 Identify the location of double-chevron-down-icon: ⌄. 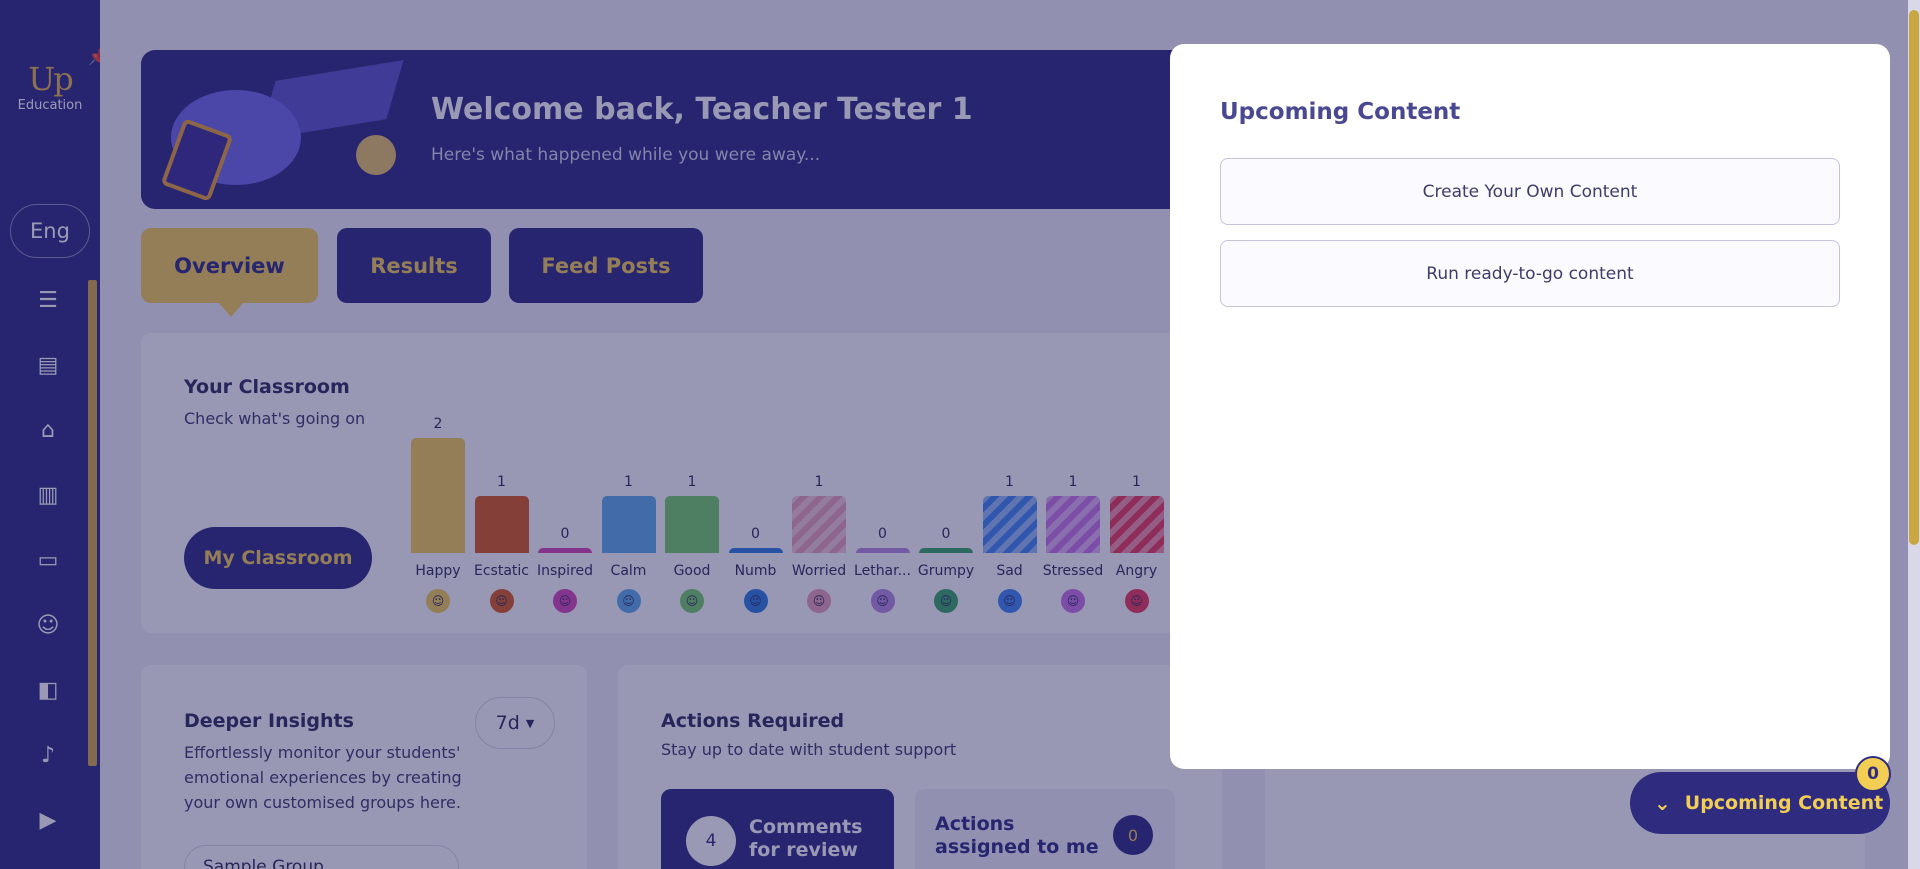
(1662, 803).